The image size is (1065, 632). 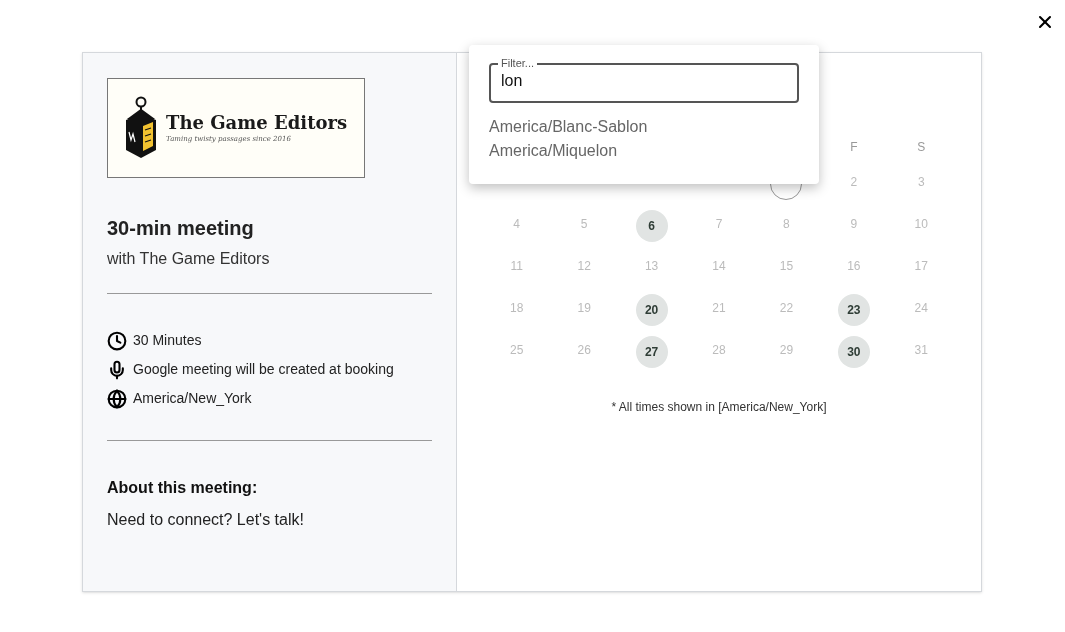 I want to click on calendar-day: 27, so click(x=651, y=352).